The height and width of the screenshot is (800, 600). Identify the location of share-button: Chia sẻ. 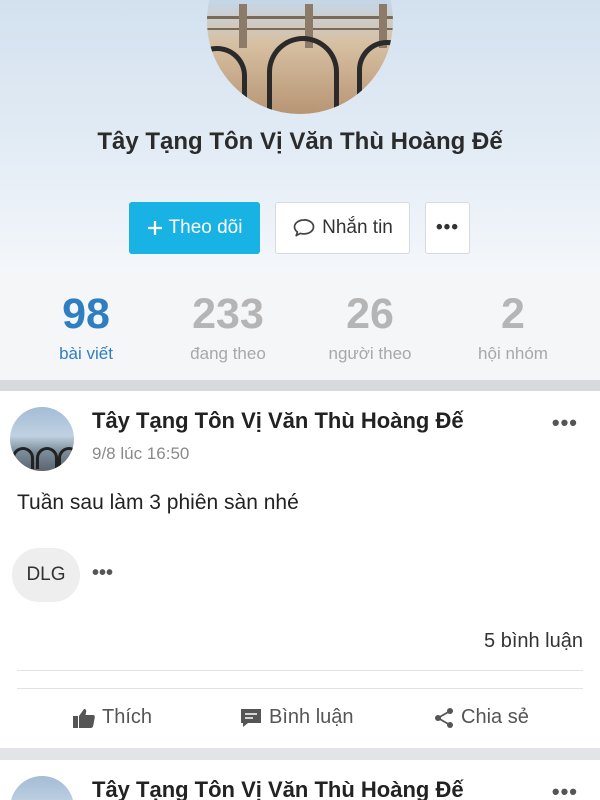
(481, 717).